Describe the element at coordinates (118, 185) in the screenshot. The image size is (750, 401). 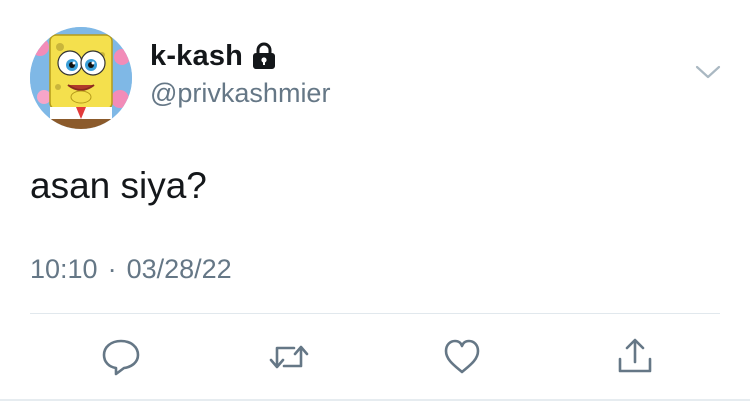
I see `tweet-text: asan siya?` at that location.